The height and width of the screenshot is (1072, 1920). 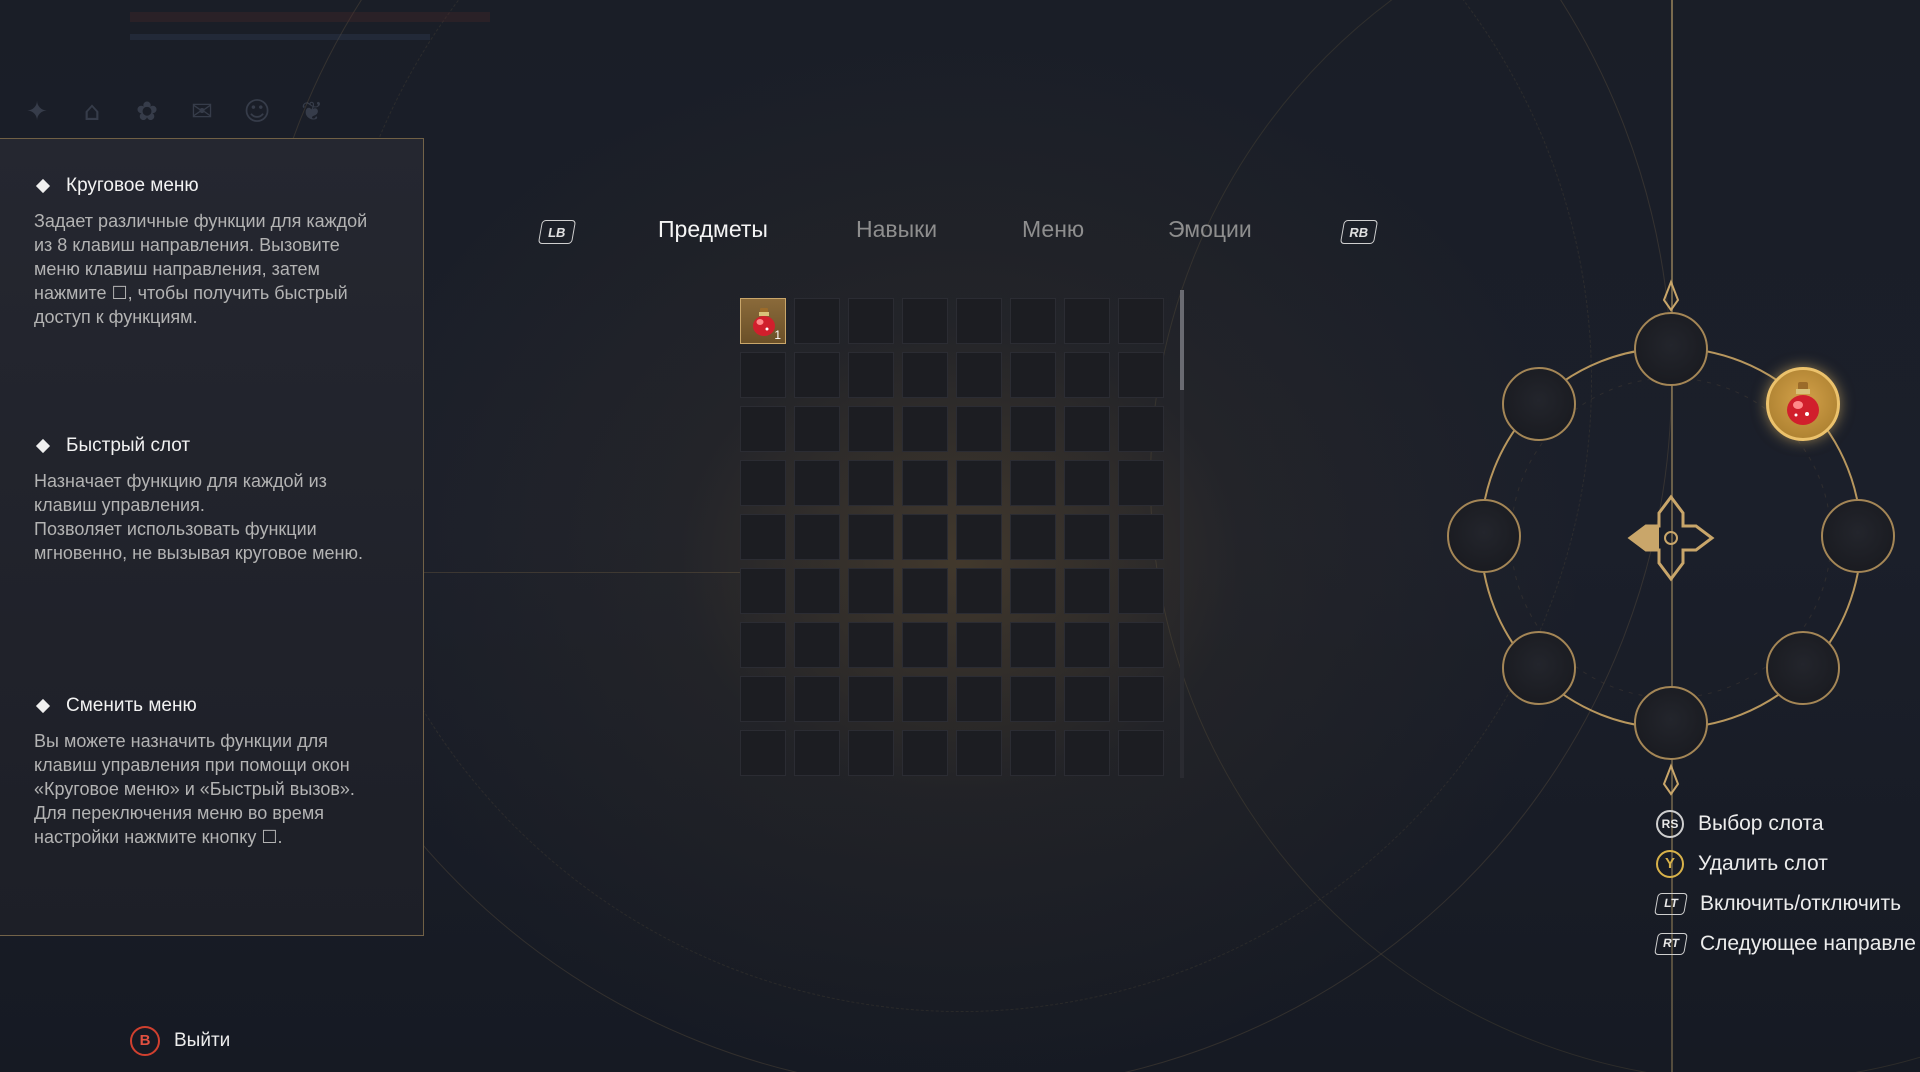 I want to click on radial-slot-down, so click(x=1671, y=723).